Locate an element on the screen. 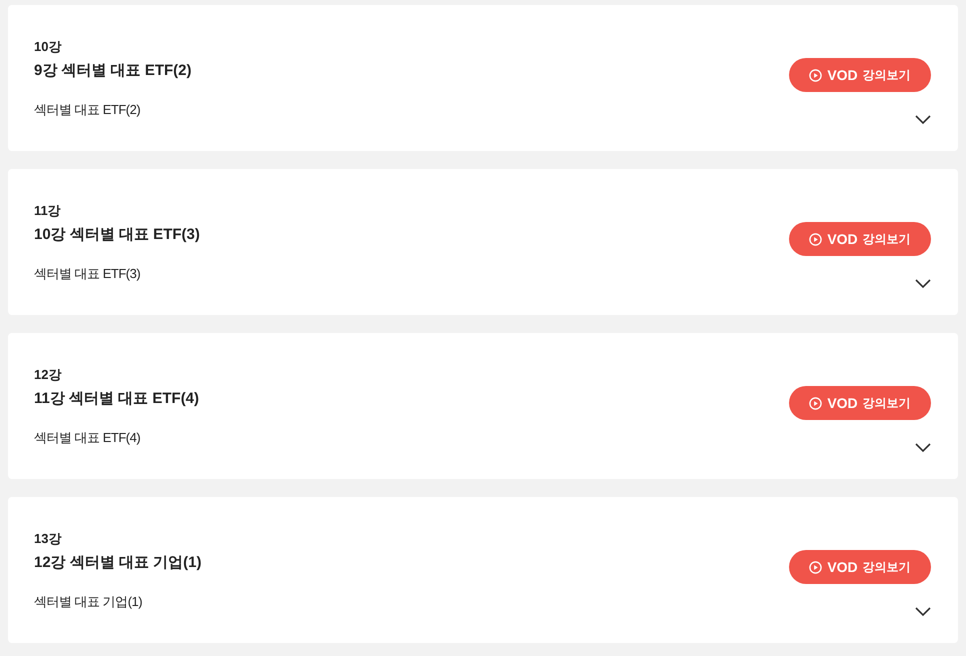  lecture-description: 섹터별 대표 ETF(2) is located at coordinates (87, 110).